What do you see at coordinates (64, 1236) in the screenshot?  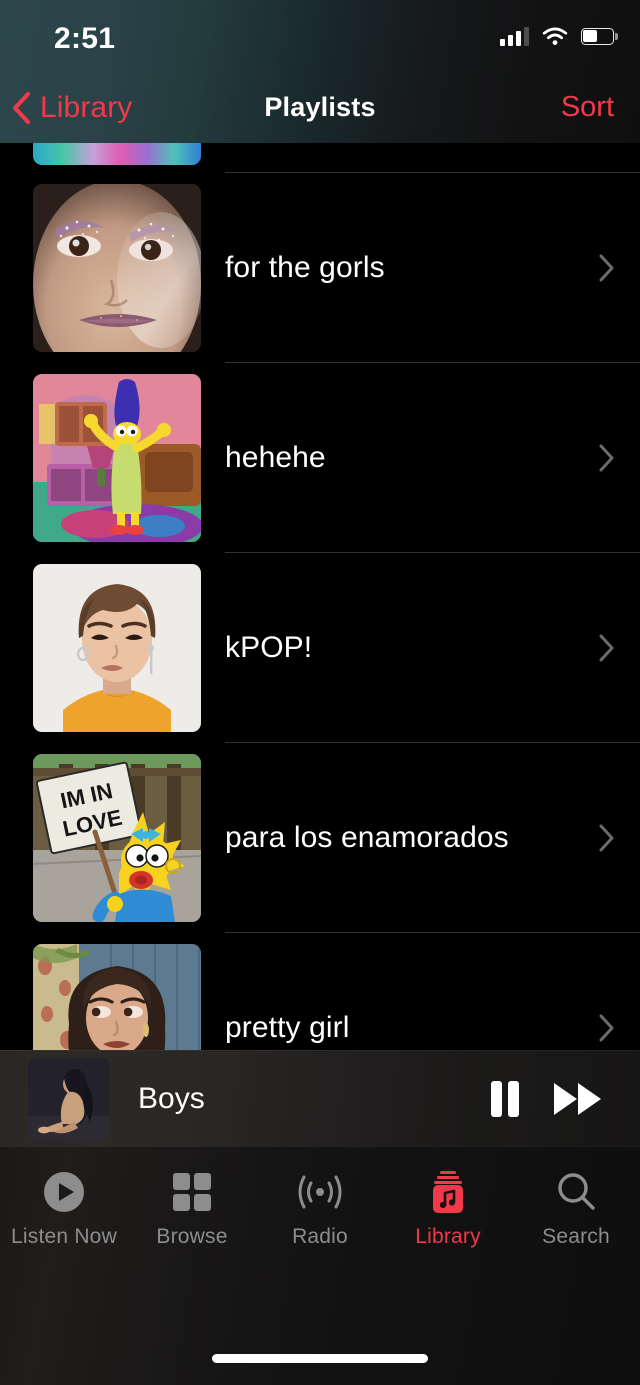 I see `tab-label: Listen Now` at bounding box center [64, 1236].